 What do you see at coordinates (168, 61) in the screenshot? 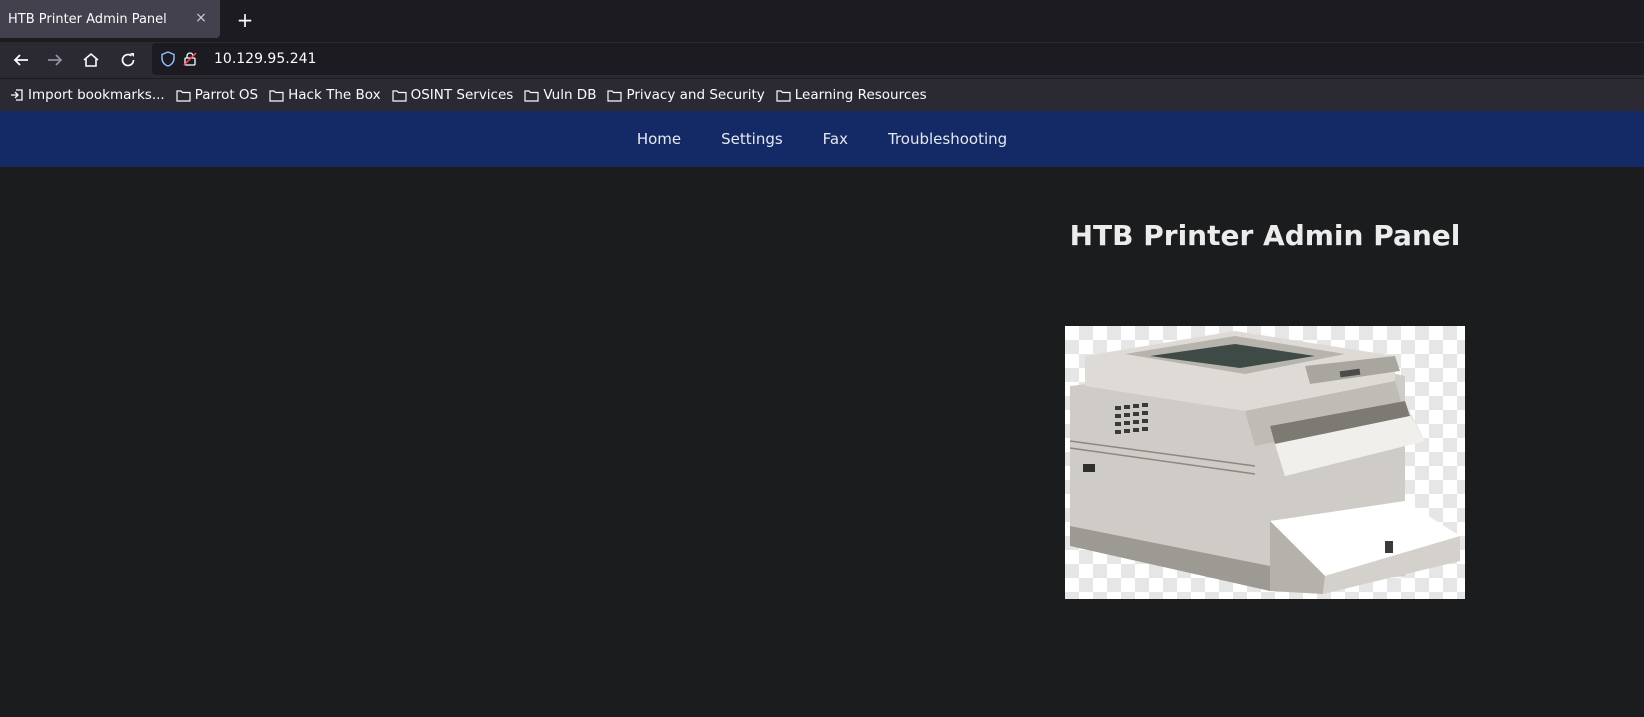
I see `shield-icon` at bounding box center [168, 61].